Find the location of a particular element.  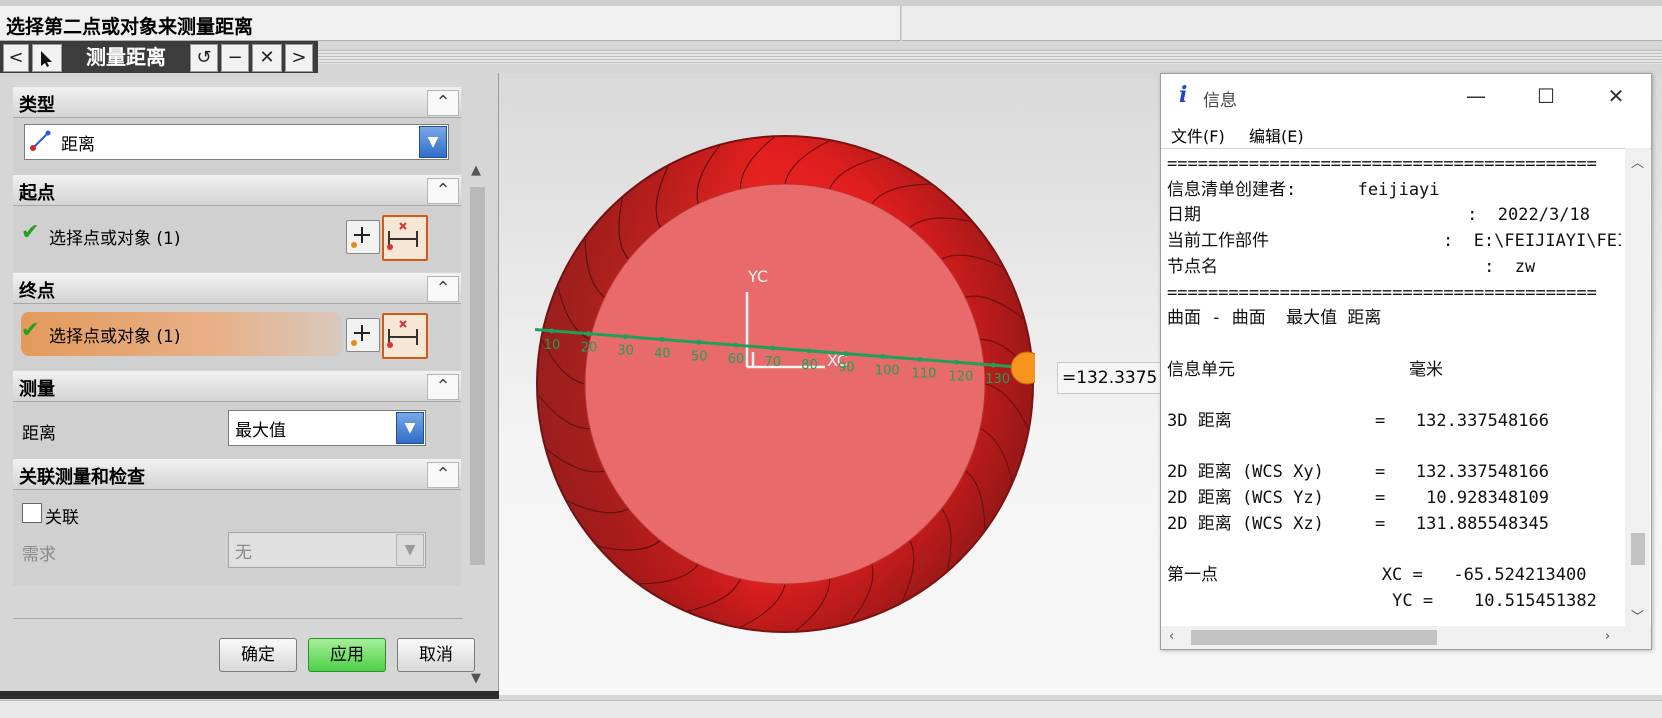

ribbon-rule is located at coordinates (990, 57).